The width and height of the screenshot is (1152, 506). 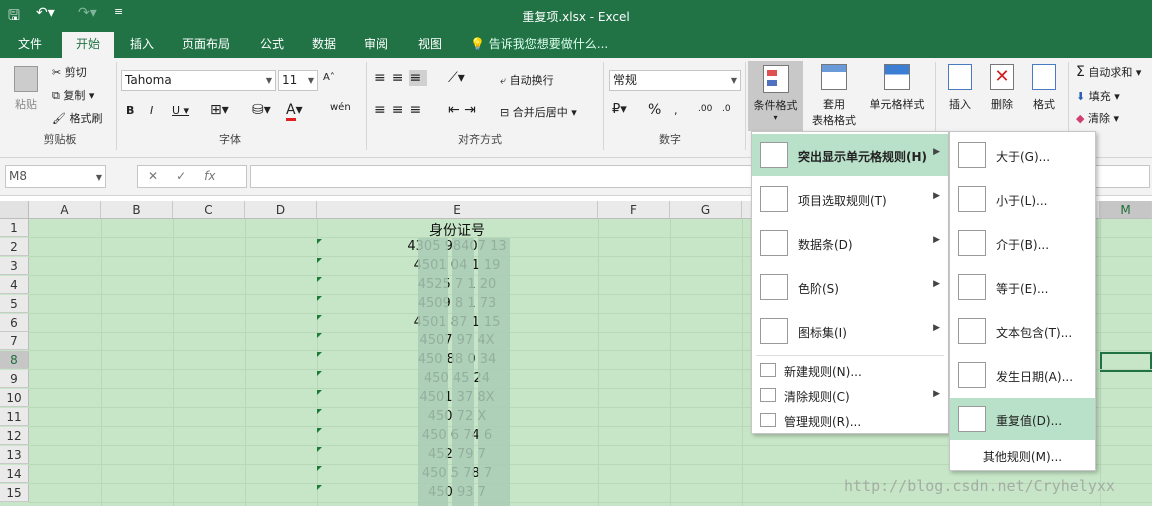 I want to click on font-color-button: A▾, so click(x=294, y=111).